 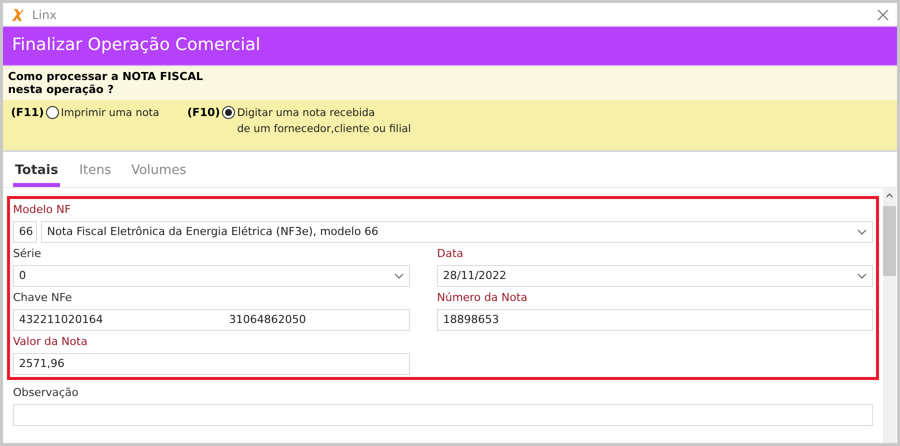 What do you see at coordinates (482, 298) in the screenshot?
I see `field-label: Número da Nota` at bounding box center [482, 298].